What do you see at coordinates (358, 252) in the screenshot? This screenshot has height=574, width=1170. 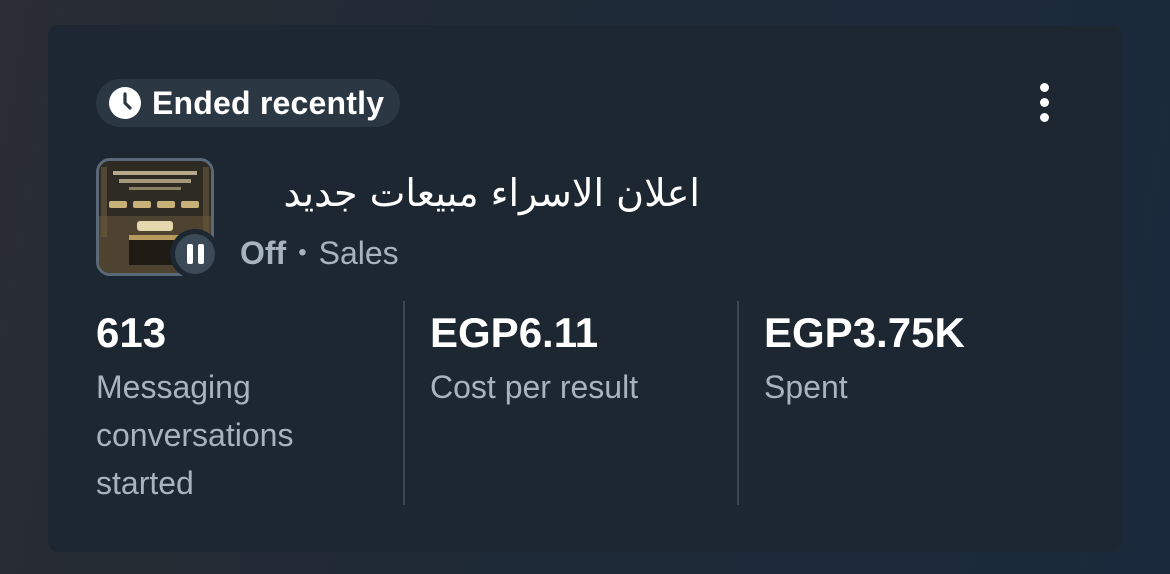 I see `ad-objective: Sales` at bounding box center [358, 252].